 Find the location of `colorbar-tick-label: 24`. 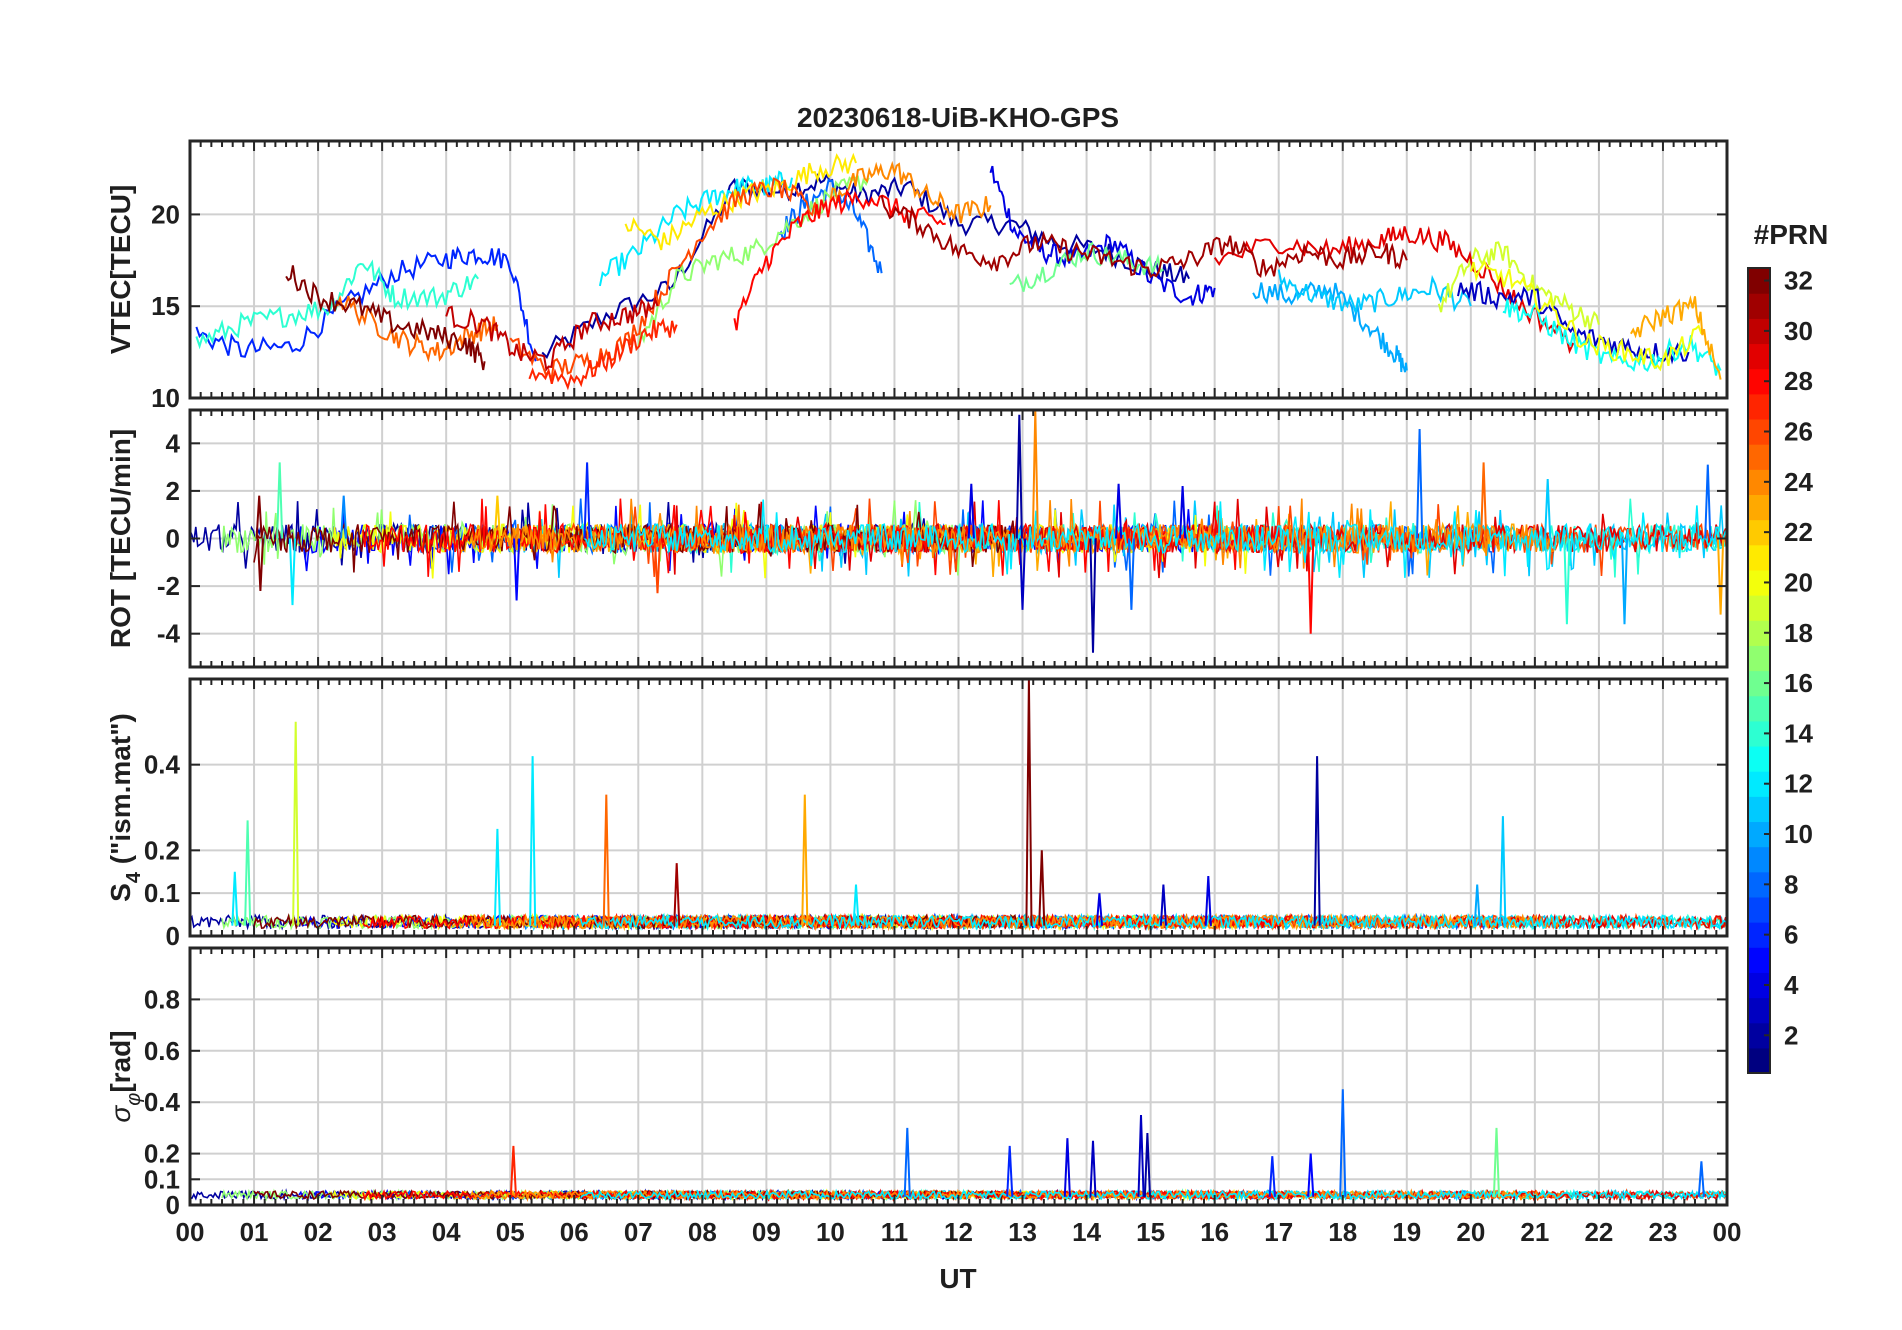

colorbar-tick-label: 24 is located at coordinates (1798, 482).